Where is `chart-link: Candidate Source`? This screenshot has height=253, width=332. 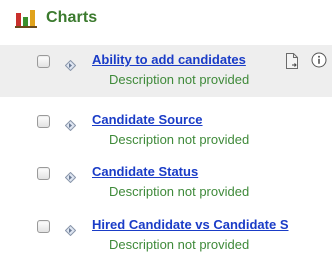
chart-link: Candidate Source is located at coordinates (147, 119).